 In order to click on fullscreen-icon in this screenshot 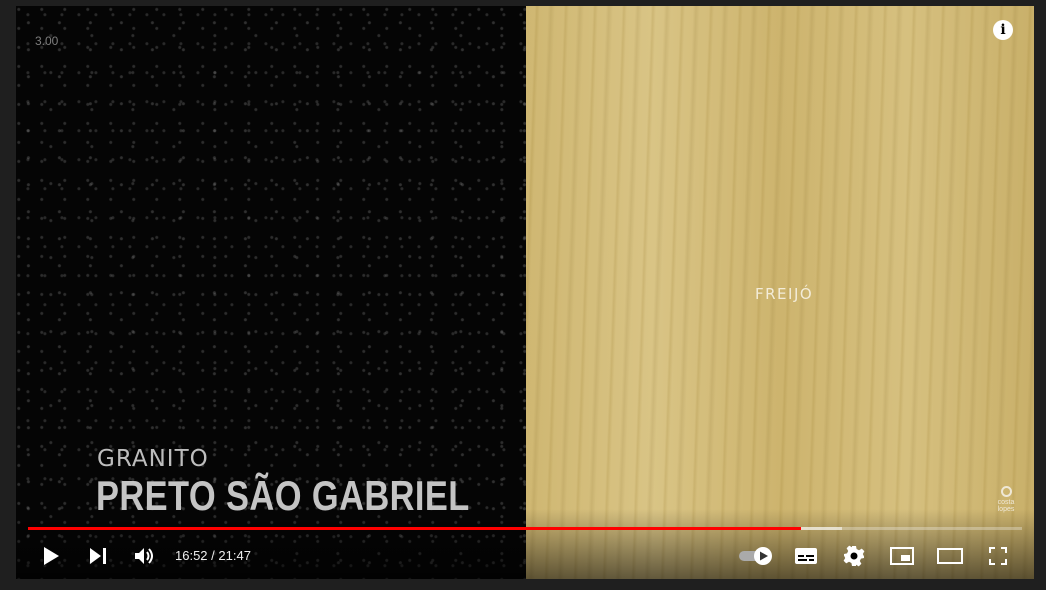, I will do `click(998, 556)`.